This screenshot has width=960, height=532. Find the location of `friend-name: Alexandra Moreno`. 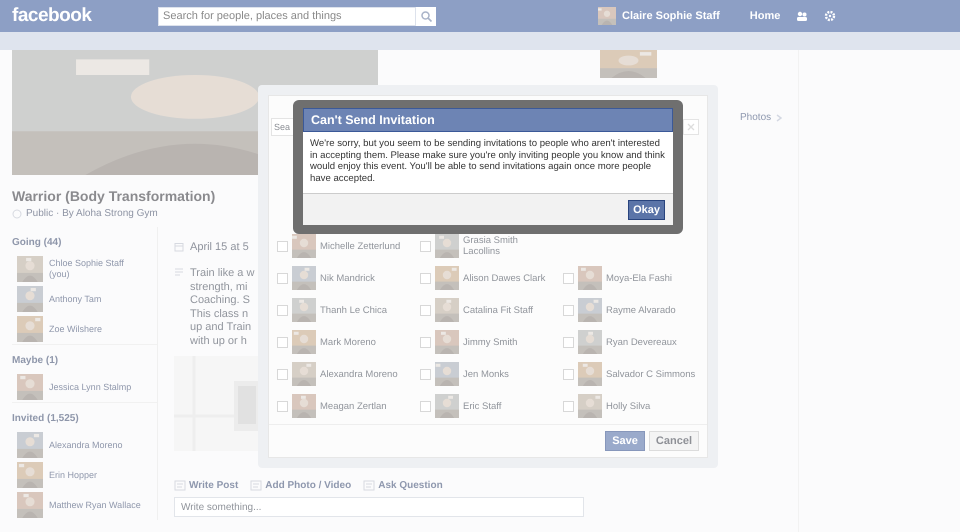

friend-name: Alexandra Moreno is located at coordinates (365, 374).